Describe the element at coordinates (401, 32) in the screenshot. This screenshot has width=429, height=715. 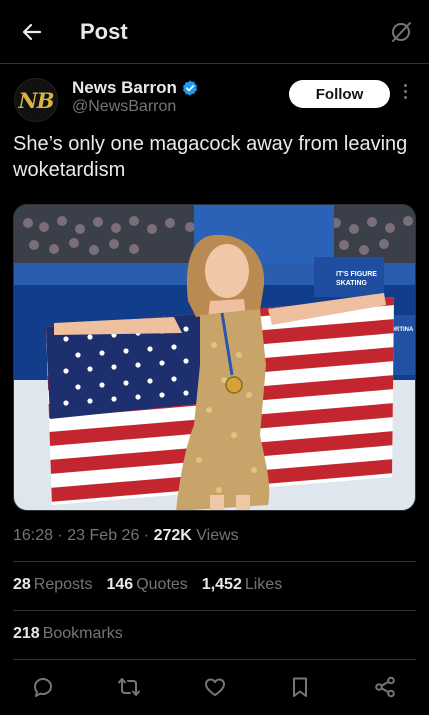
I see `grok-icon` at that location.